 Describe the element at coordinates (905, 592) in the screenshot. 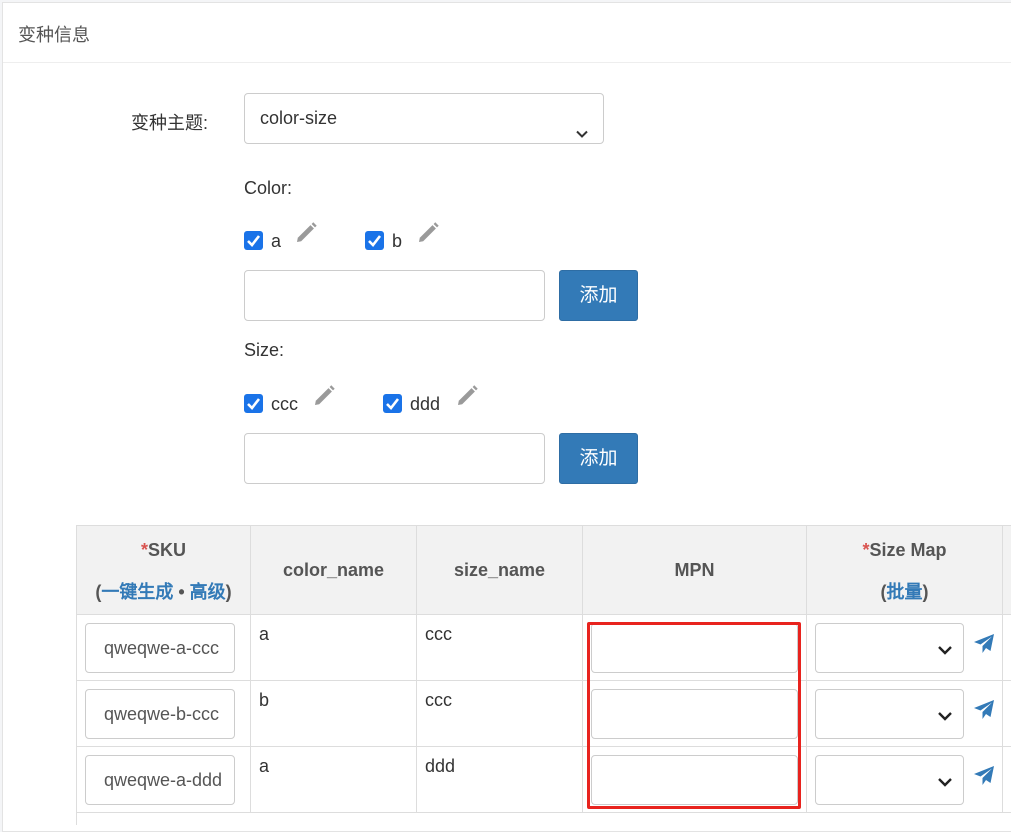

I see `batch-link: 批量` at that location.